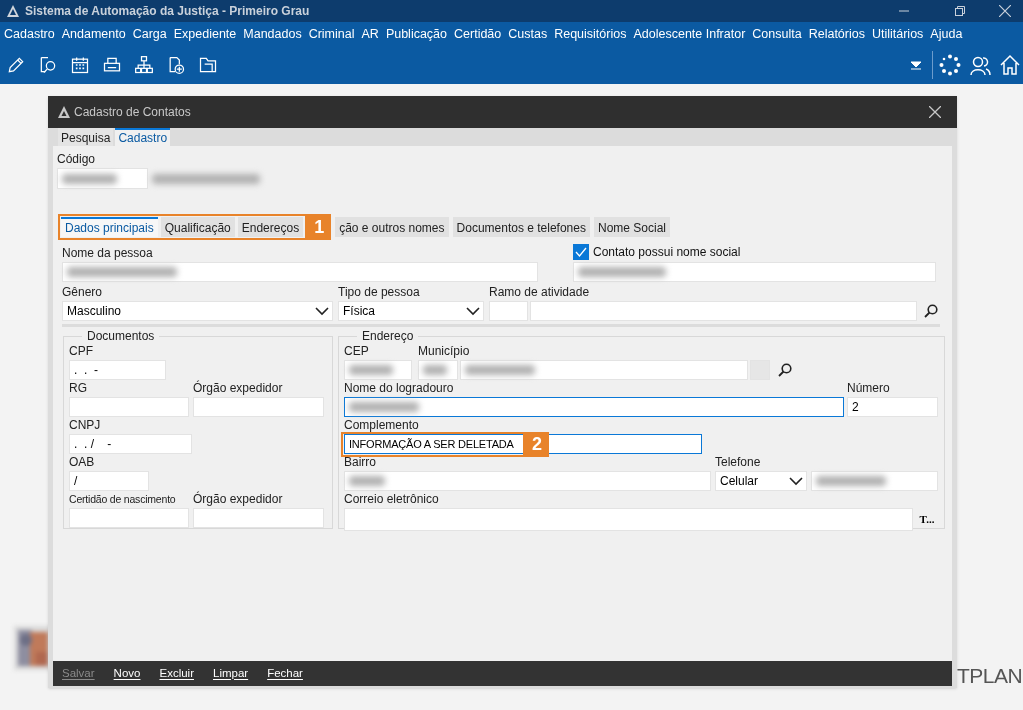 This screenshot has width=1023, height=710. Describe the element at coordinates (130, 444) in the screenshot. I see `text-field: . . / -` at that location.